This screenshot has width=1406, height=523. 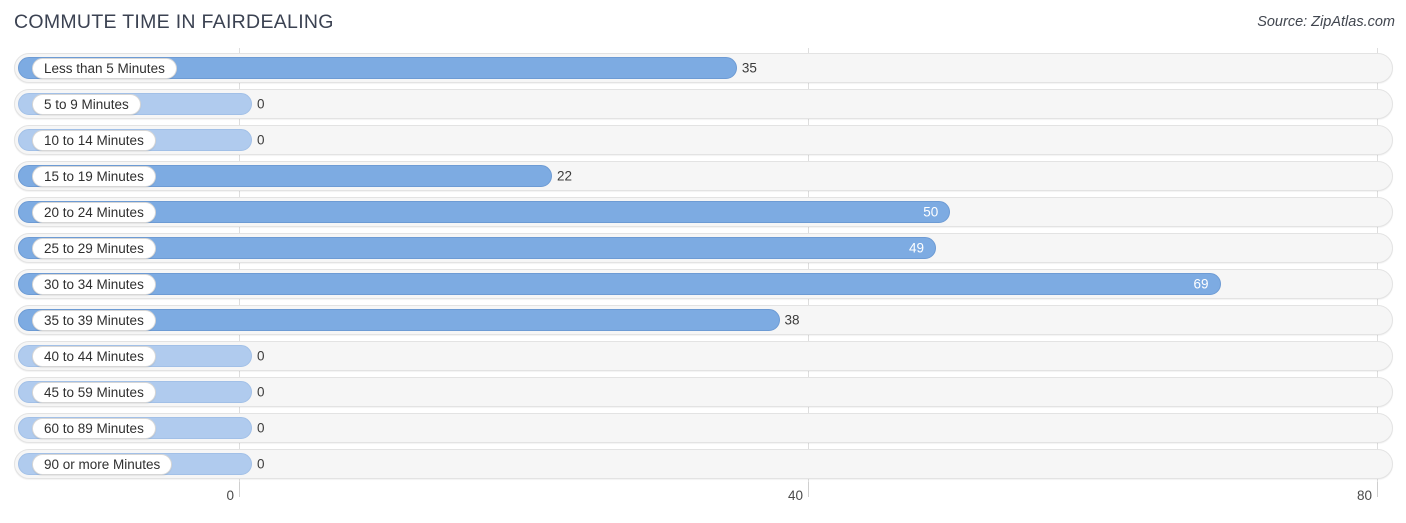 What do you see at coordinates (94, 392) in the screenshot?
I see `bar-category-label: 45 to 59 Minutes` at bounding box center [94, 392].